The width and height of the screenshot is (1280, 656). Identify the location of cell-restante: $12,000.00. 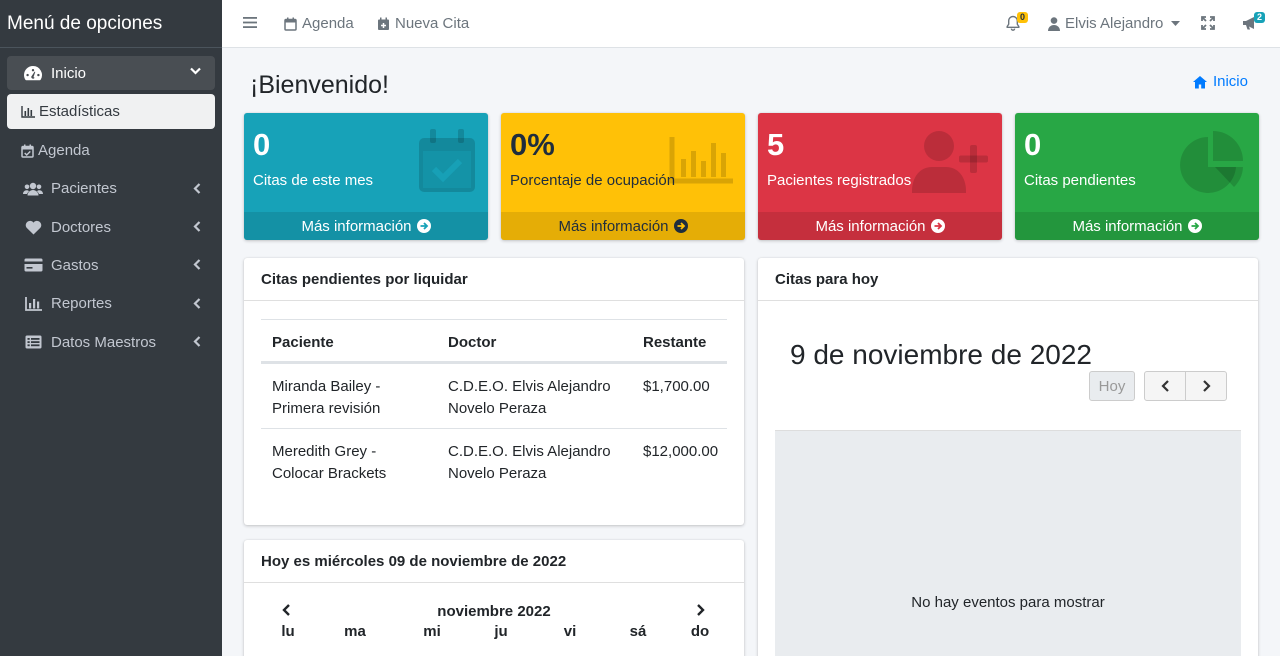
(681, 451).